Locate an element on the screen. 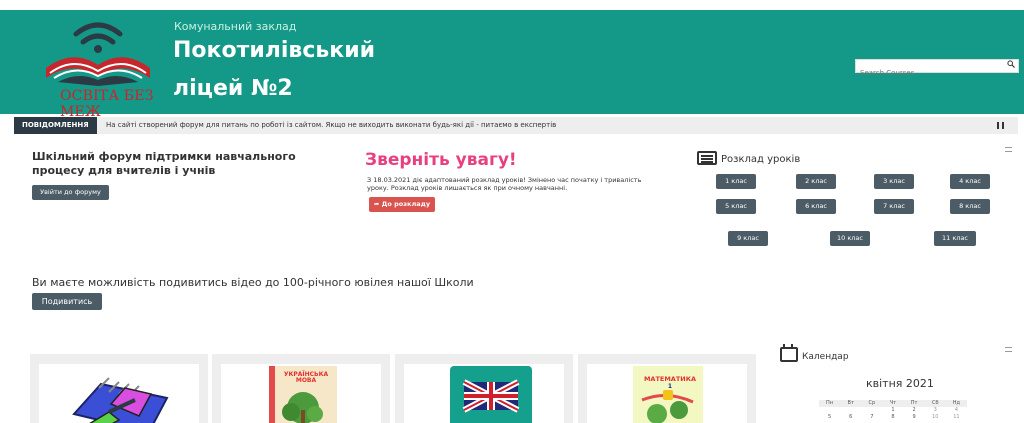  notebook-pencil-icon is located at coordinates (120, 400).